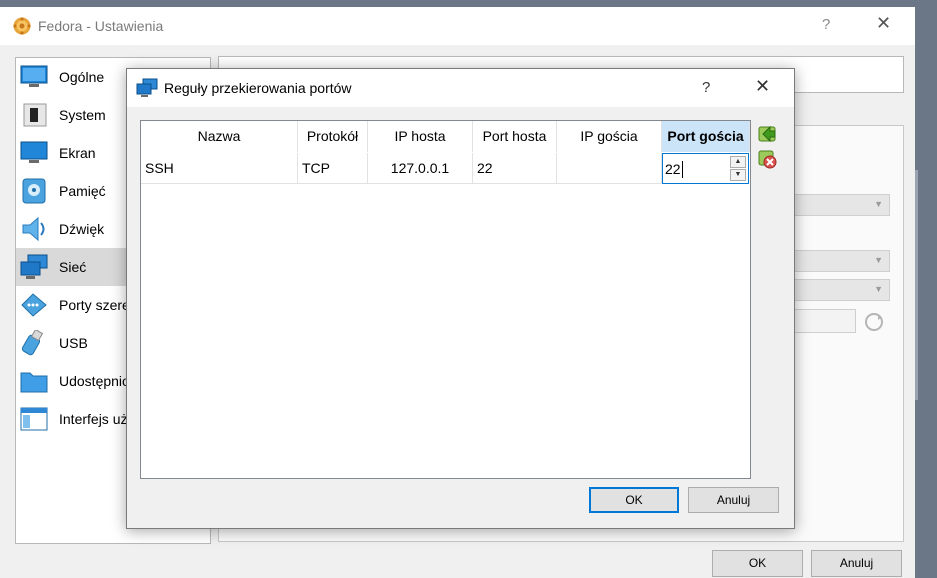  What do you see at coordinates (738, 175) in the screenshot?
I see `spin-down-button: ▼` at bounding box center [738, 175].